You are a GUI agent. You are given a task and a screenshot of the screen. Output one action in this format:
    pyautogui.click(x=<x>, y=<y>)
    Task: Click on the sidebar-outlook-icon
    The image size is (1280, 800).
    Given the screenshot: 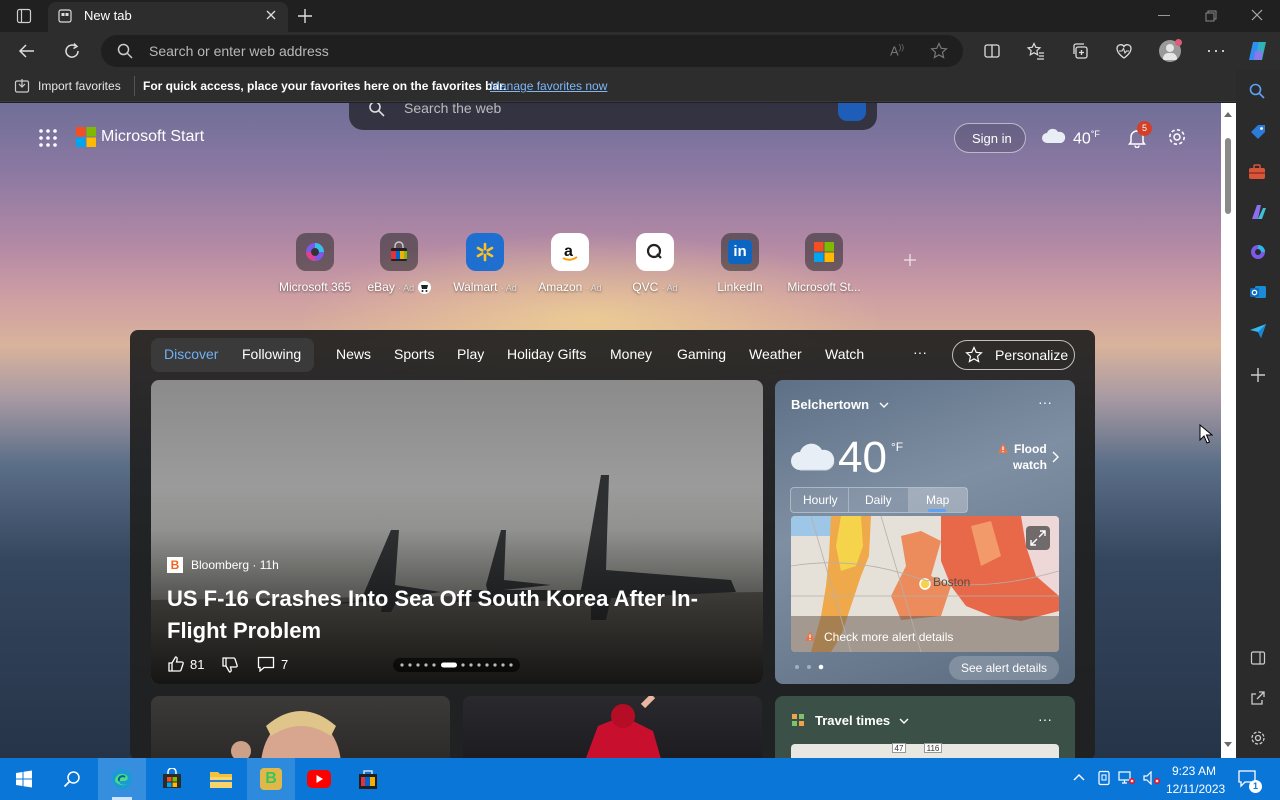 What is the action you would take?
    pyautogui.click(x=1258, y=292)
    